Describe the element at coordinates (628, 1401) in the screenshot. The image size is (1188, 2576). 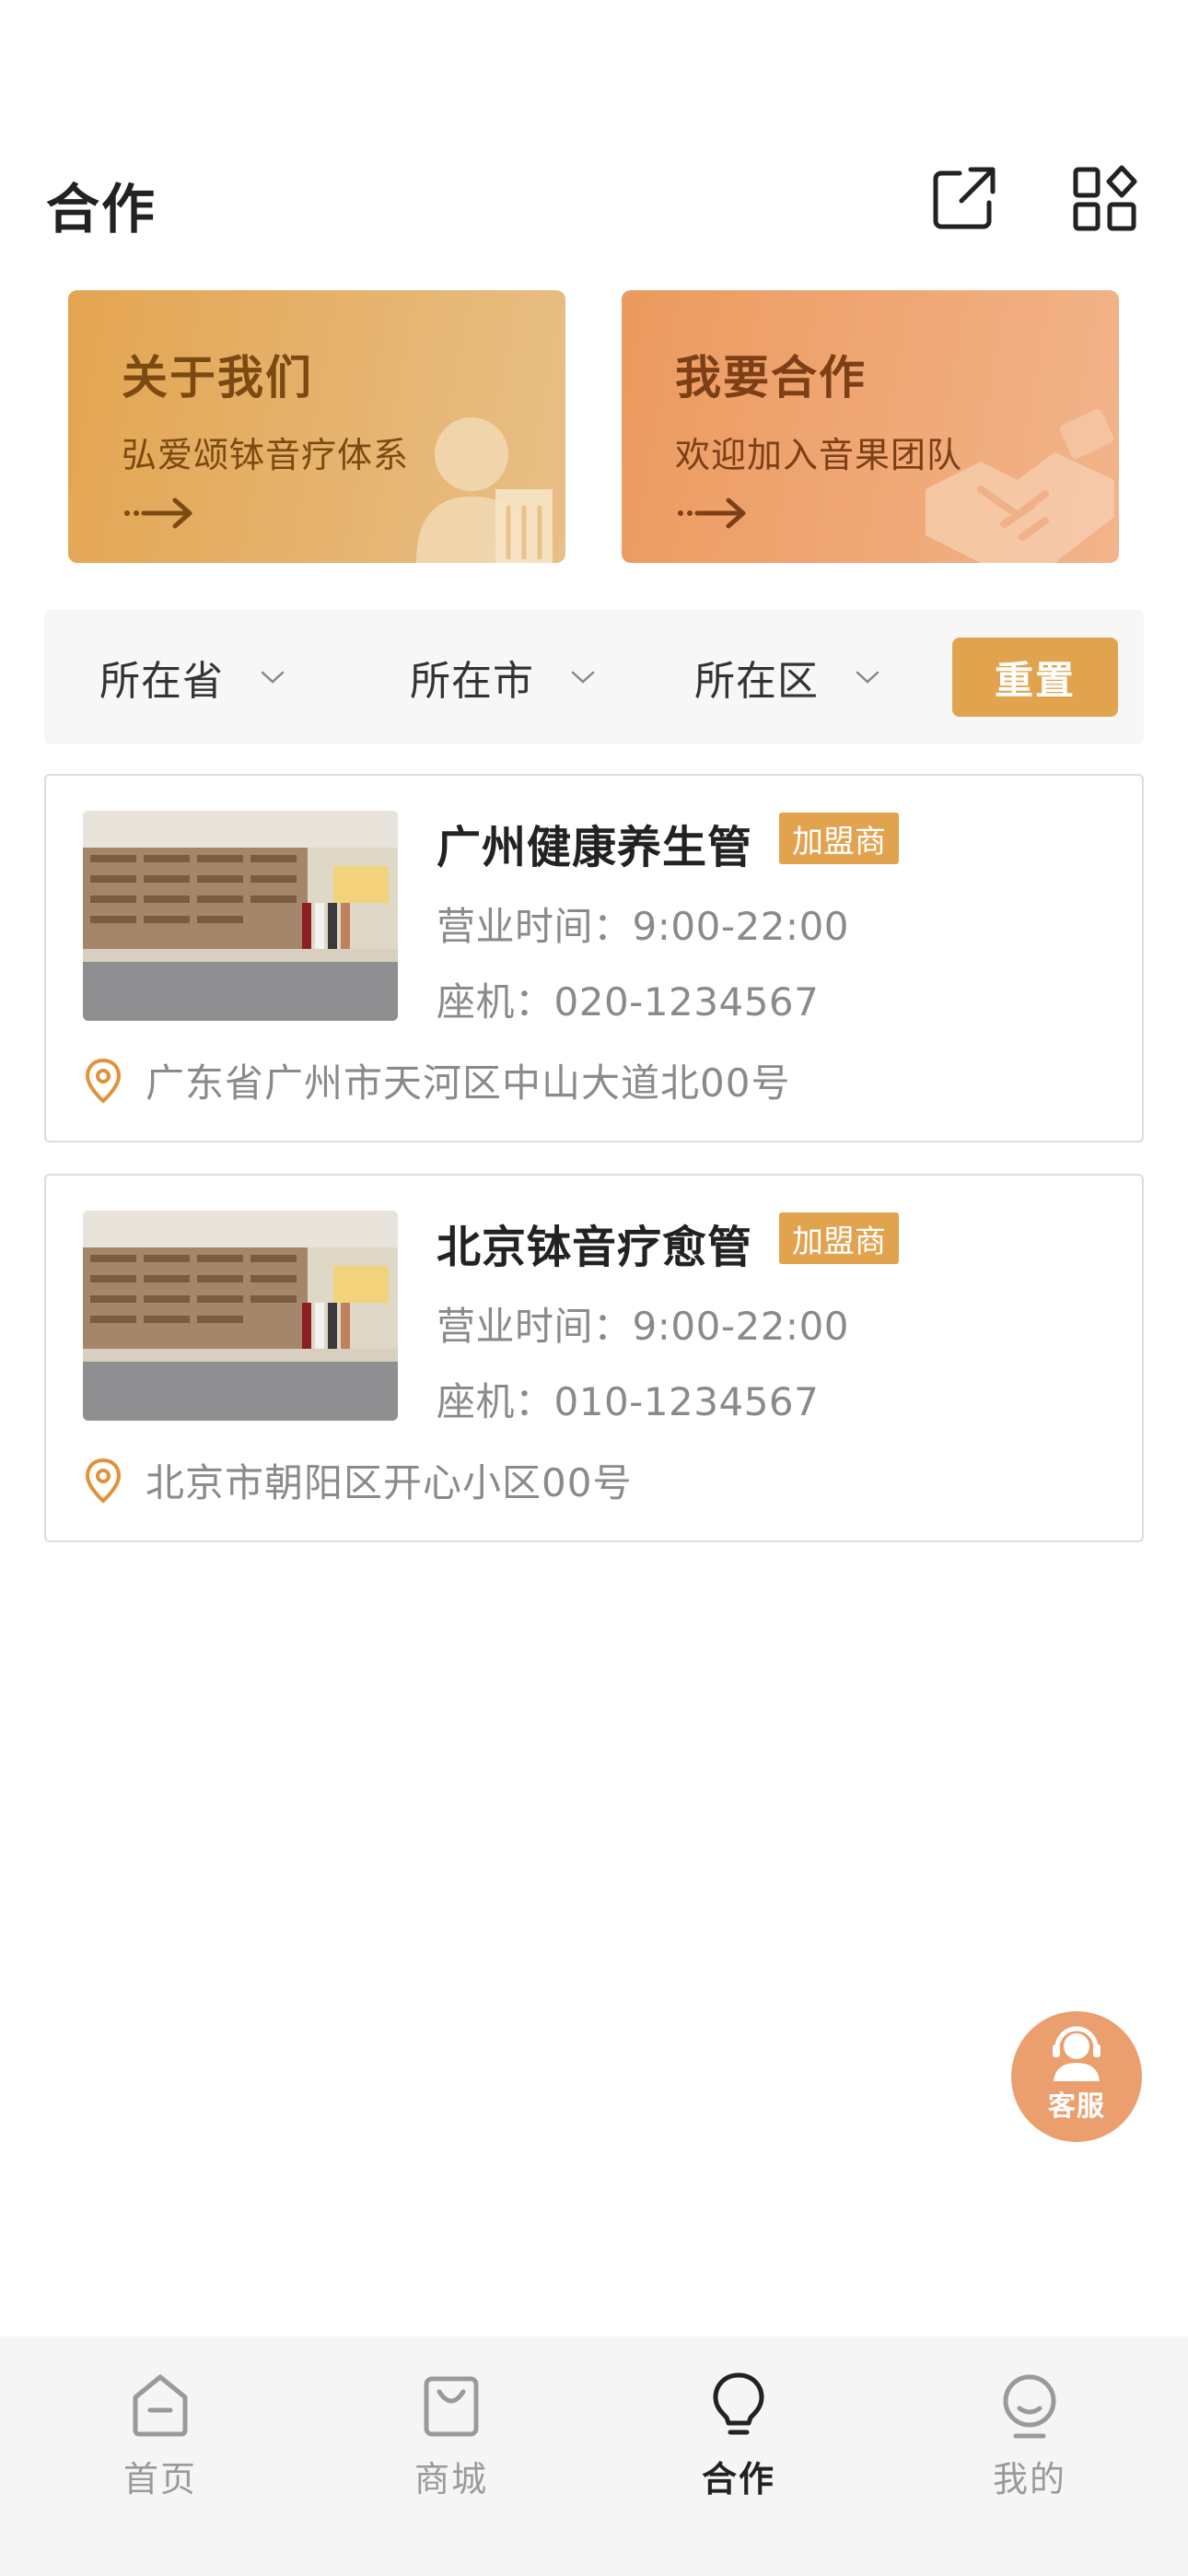
I see `store-phone: 座机：010-1234567` at that location.